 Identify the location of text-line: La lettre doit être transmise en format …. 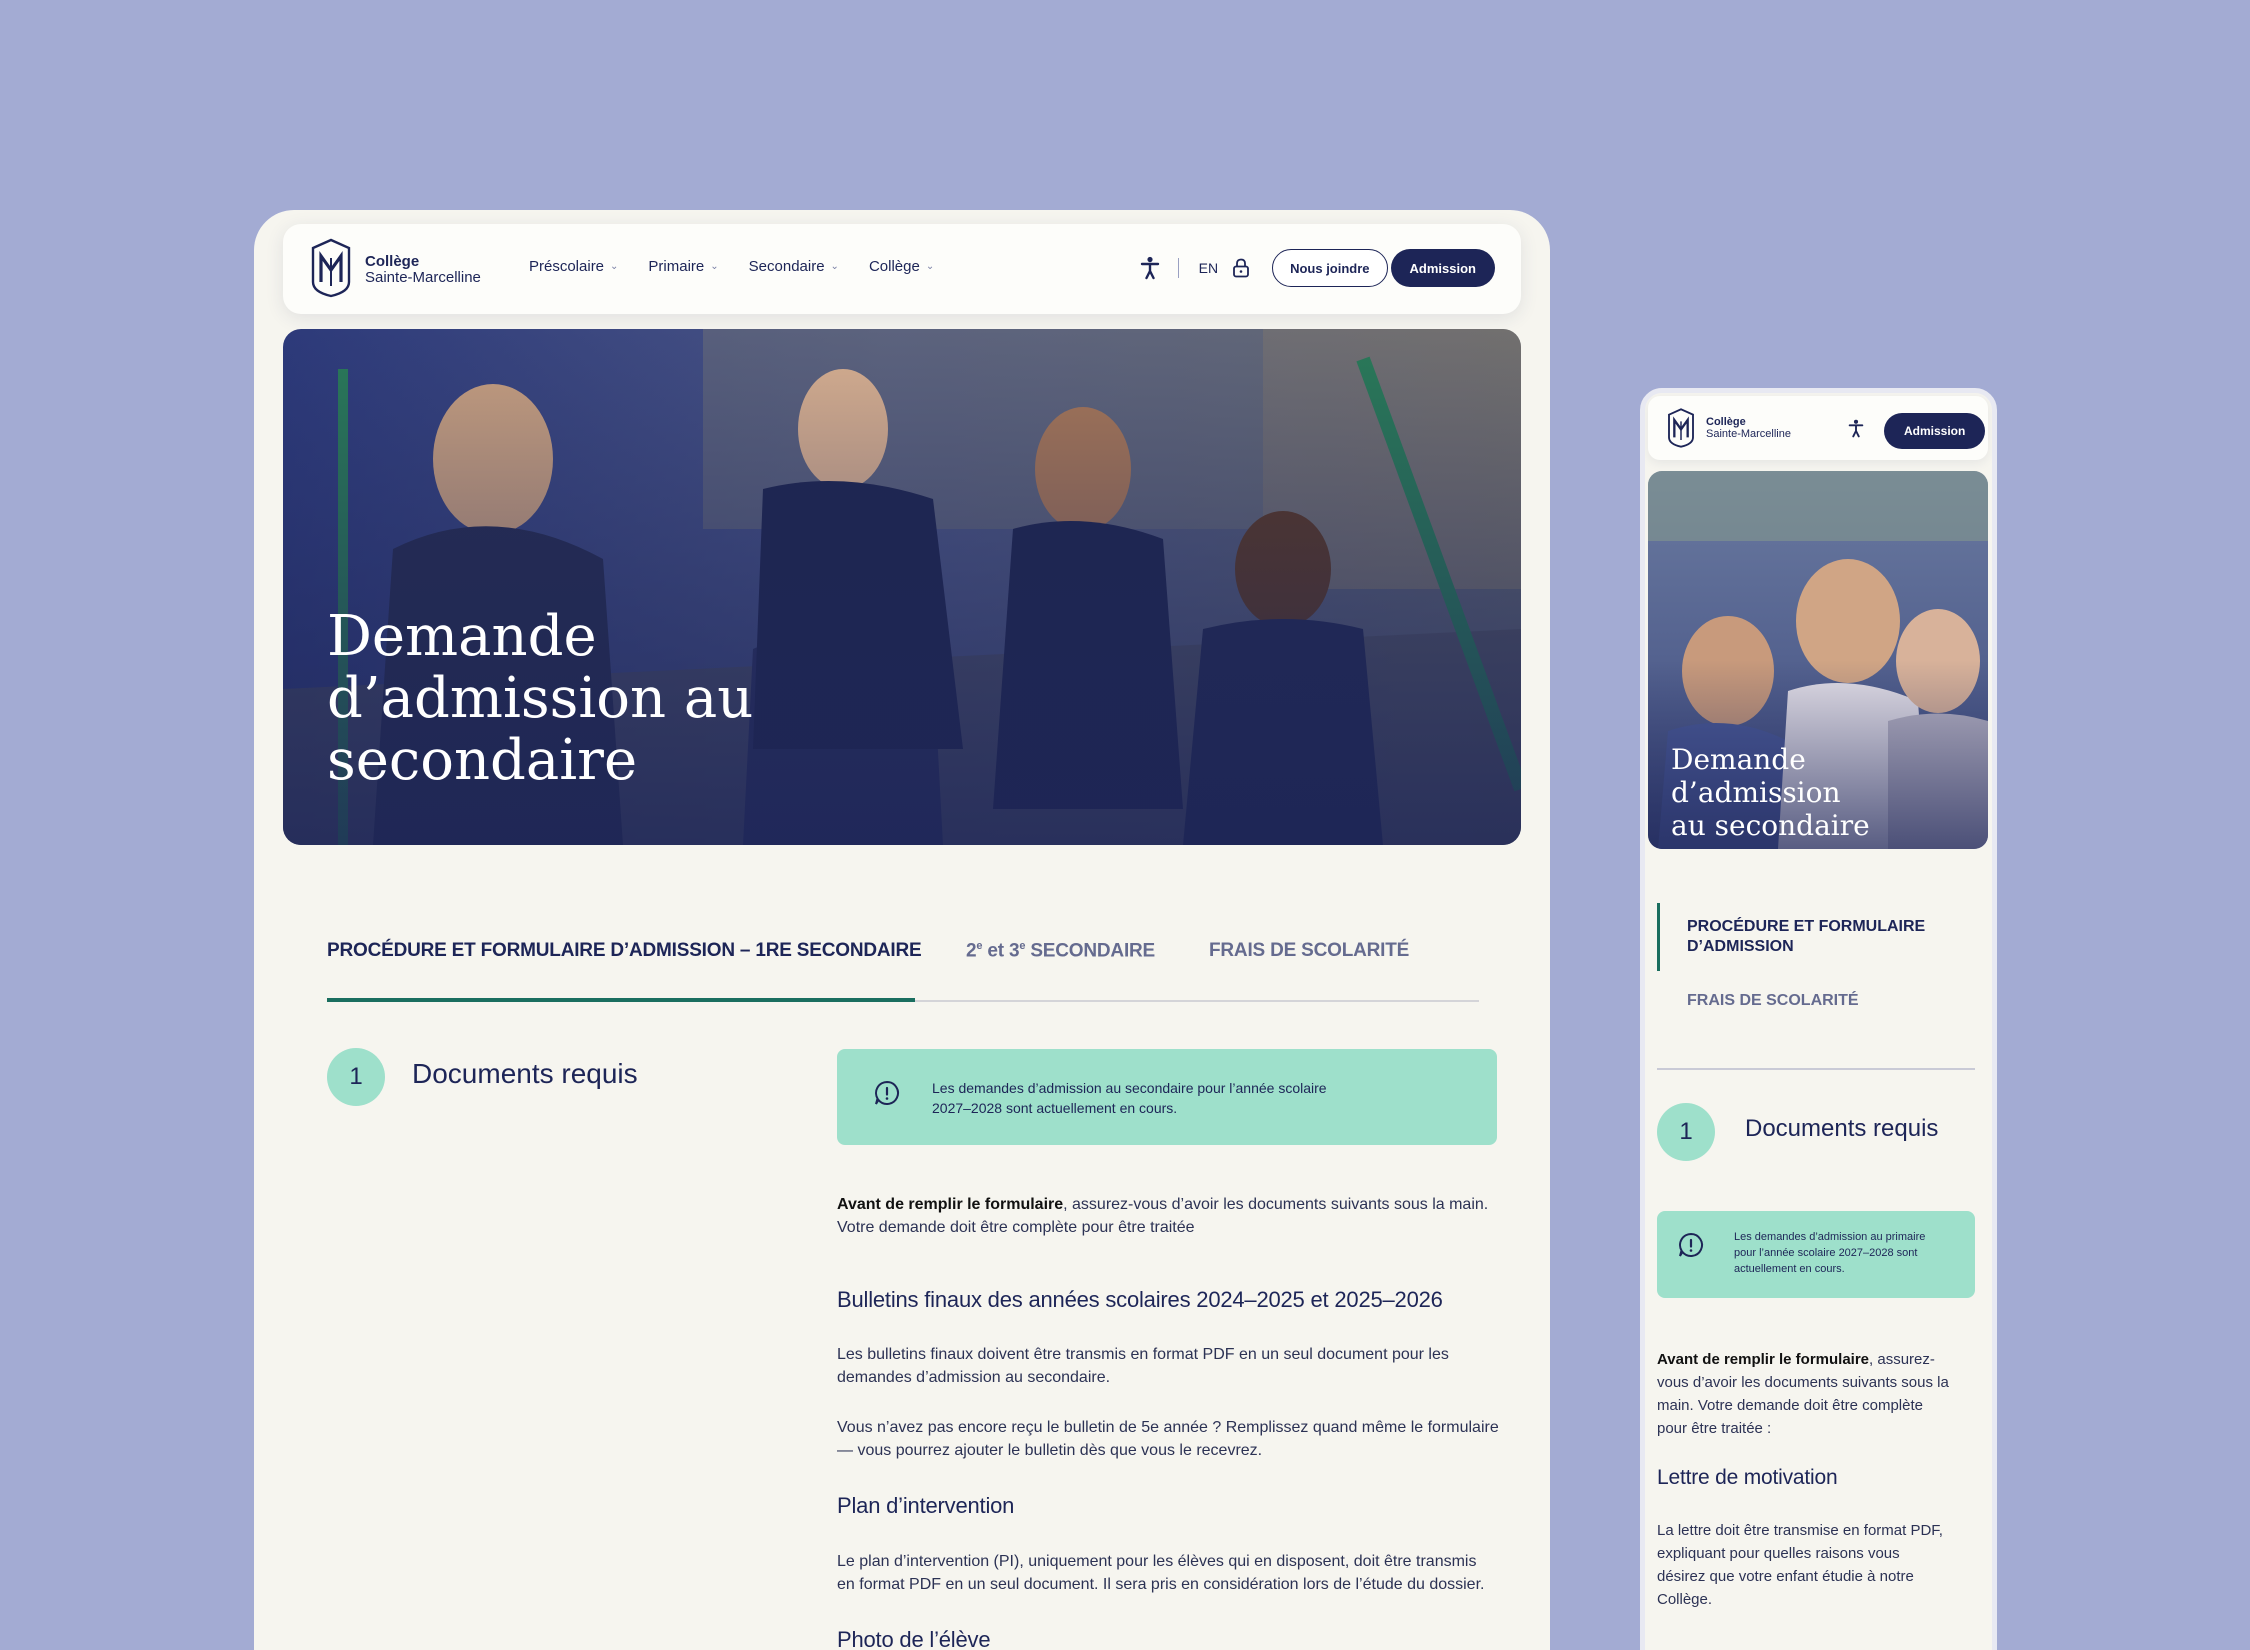
(1800, 1530).